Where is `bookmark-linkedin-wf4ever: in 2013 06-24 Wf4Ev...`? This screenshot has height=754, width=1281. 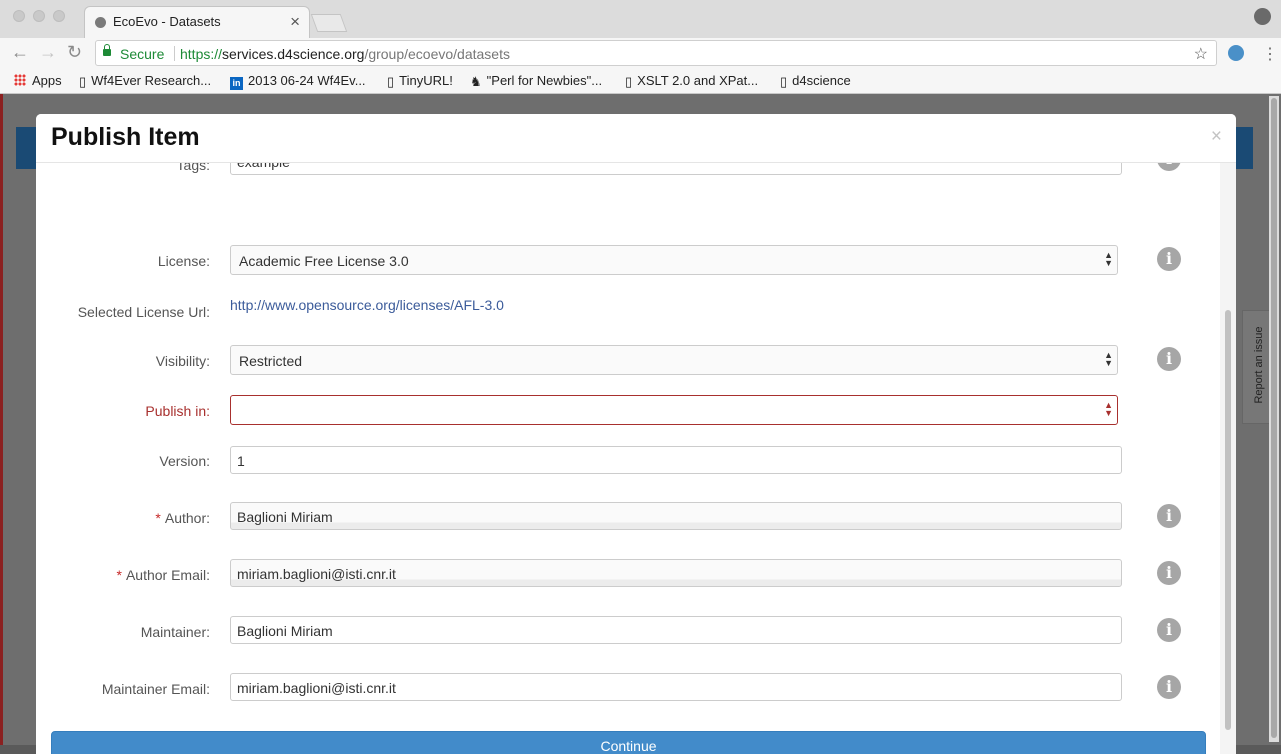 bookmark-linkedin-wf4ever: in 2013 06-24 Wf4Ev... is located at coordinates (298, 81).